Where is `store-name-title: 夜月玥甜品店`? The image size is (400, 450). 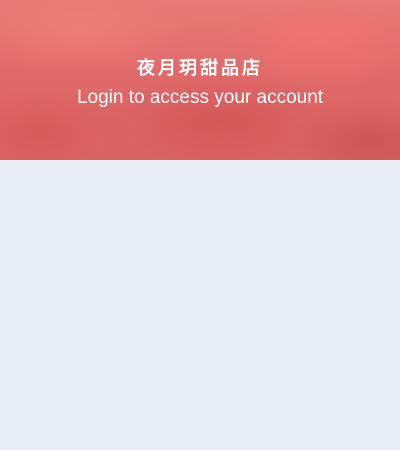
store-name-title: 夜月玥甜品店 is located at coordinates (200, 68).